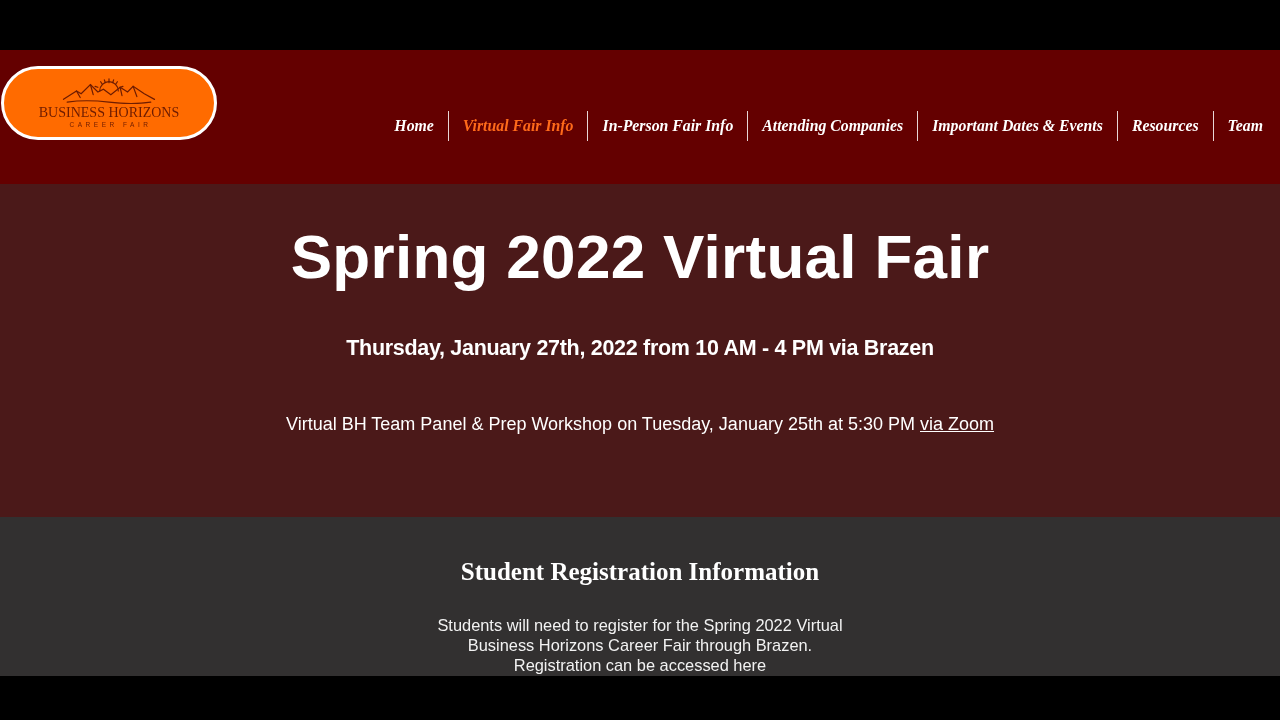  I want to click on logo-title: BUSINESS HORIZONS, so click(109, 112).